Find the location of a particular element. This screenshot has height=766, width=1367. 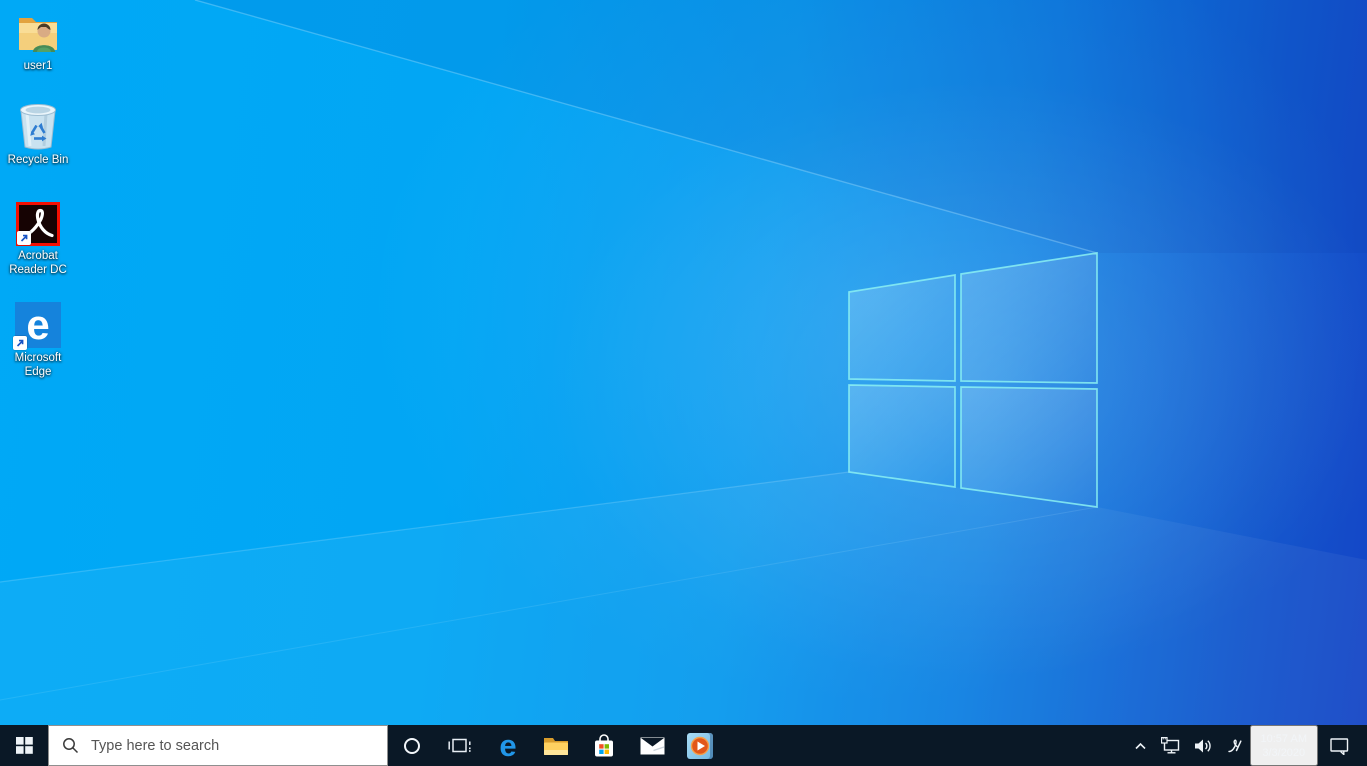

user-folder-icon is located at coordinates (38, 35).